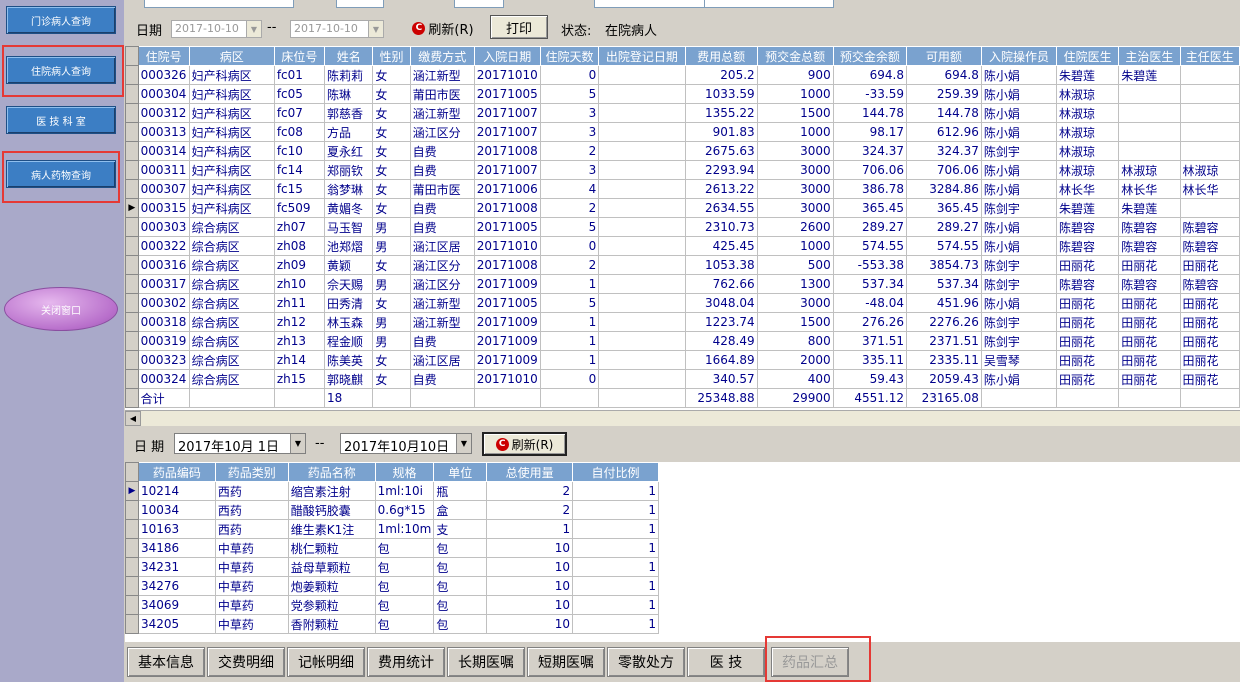 Image resolution: width=1240 pixels, height=682 pixels. I want to click on patient-cell: 2293.94, so click(721, 170).